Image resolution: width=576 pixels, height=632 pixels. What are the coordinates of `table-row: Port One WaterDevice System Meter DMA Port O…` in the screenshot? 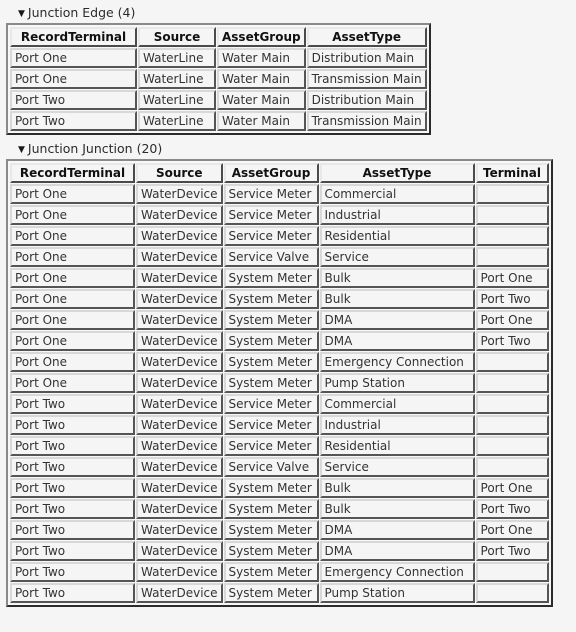 It's located at (279, 320).